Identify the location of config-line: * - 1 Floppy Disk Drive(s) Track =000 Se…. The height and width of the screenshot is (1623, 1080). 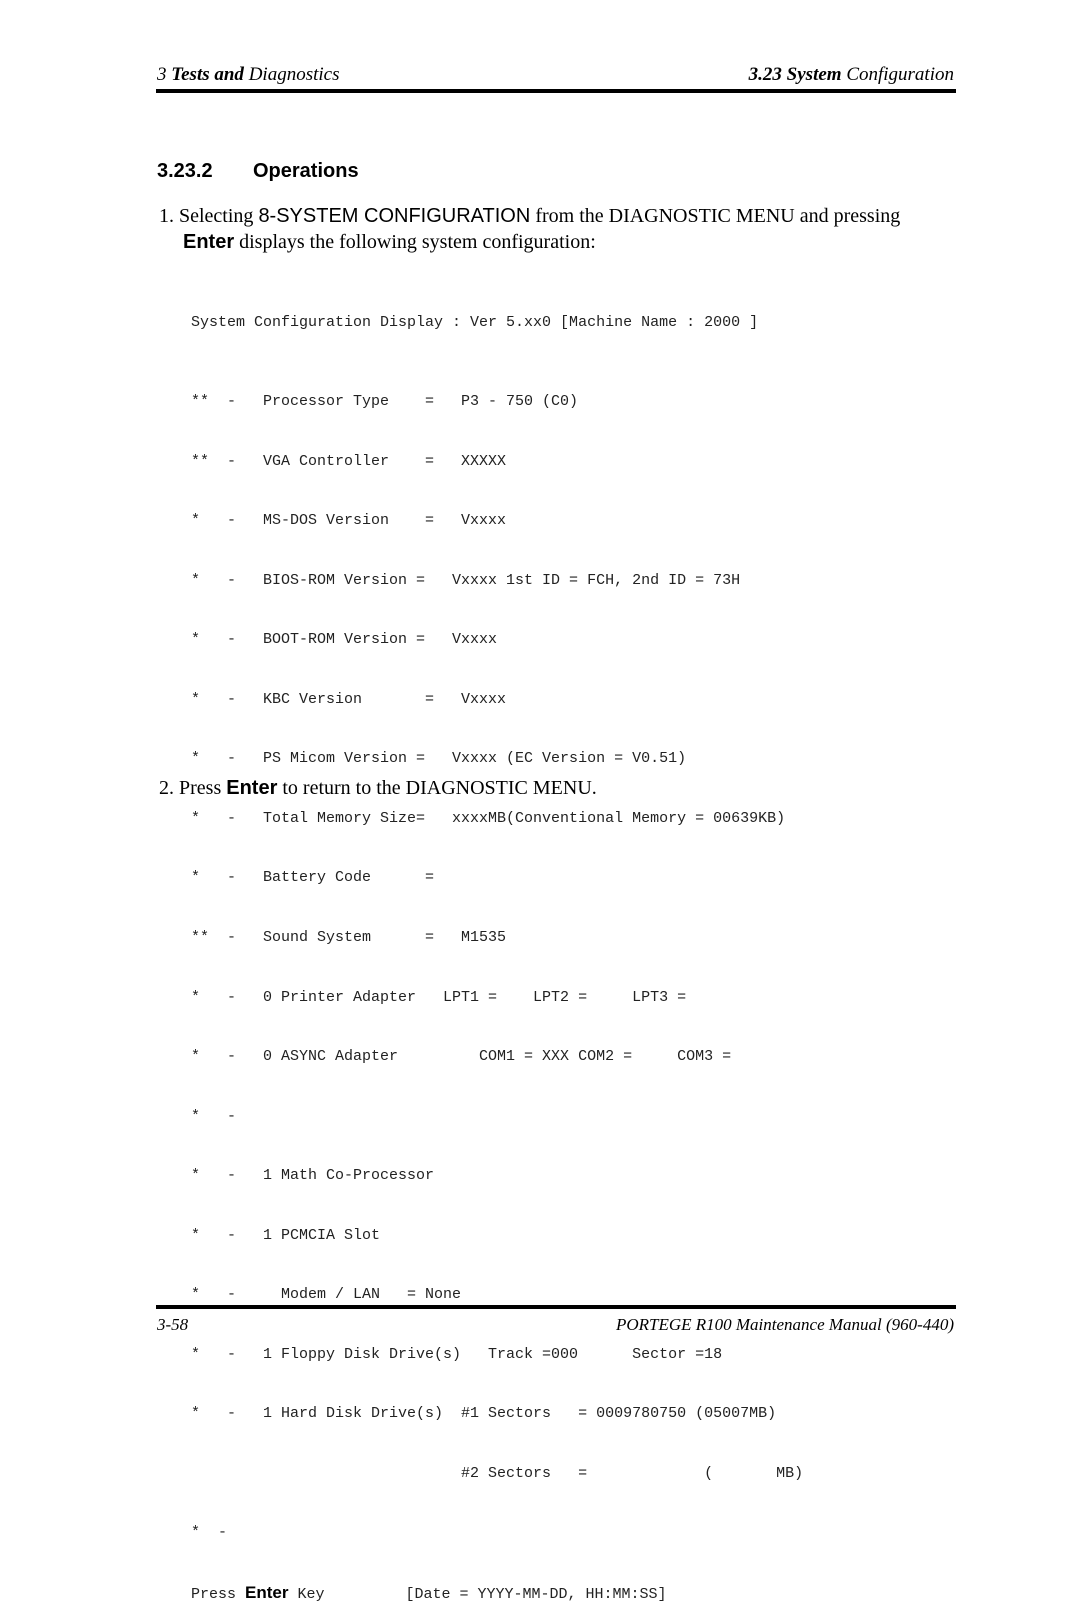
(457, 1354).